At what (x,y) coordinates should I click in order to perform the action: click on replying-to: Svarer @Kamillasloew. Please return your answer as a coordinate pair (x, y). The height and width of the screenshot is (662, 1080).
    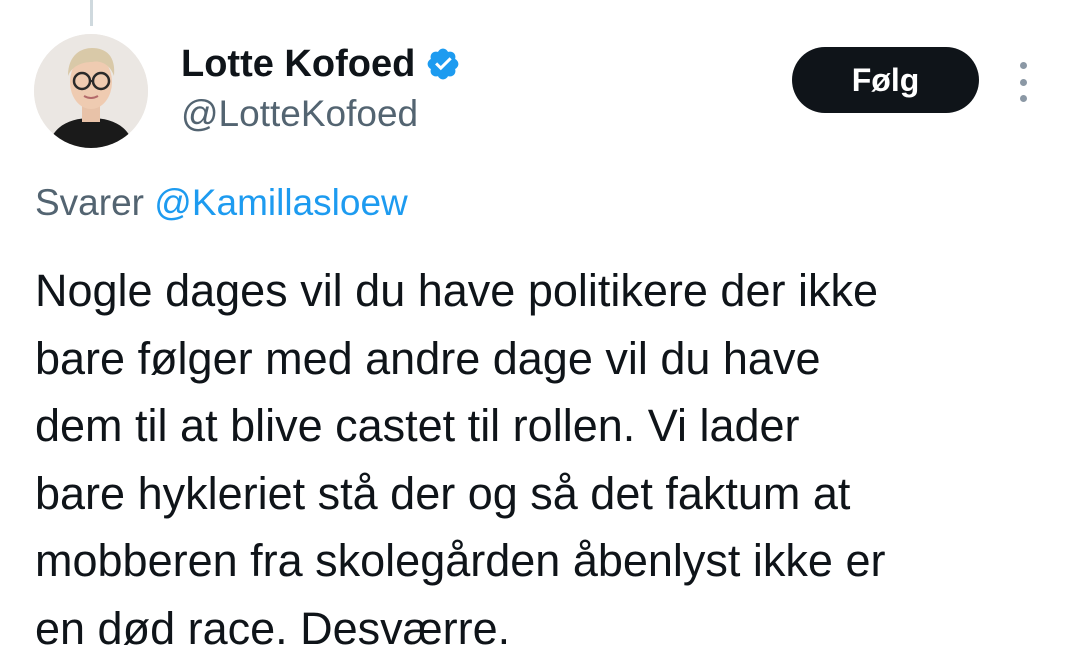
    Looking at the image, I should click on (221, 203).